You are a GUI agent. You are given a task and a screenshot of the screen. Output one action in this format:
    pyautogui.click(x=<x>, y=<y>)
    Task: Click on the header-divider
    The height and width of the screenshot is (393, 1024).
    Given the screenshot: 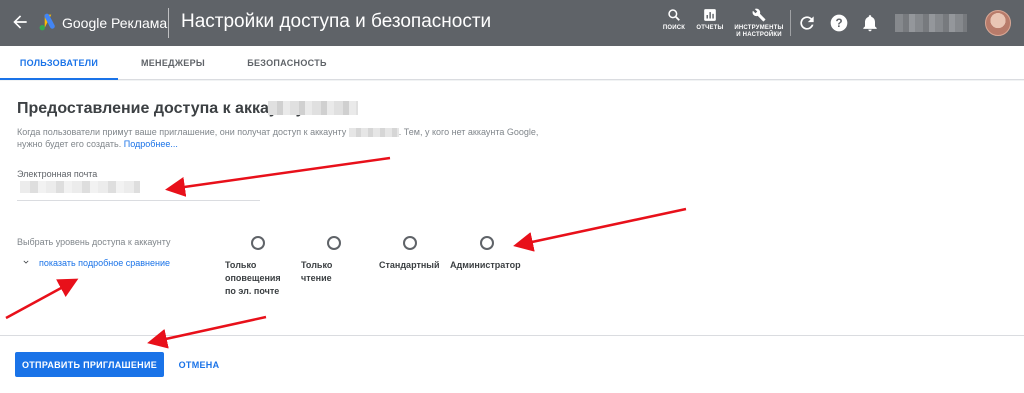 What is the action you would take?
    pyautogui.click(x=168, y=23)
    